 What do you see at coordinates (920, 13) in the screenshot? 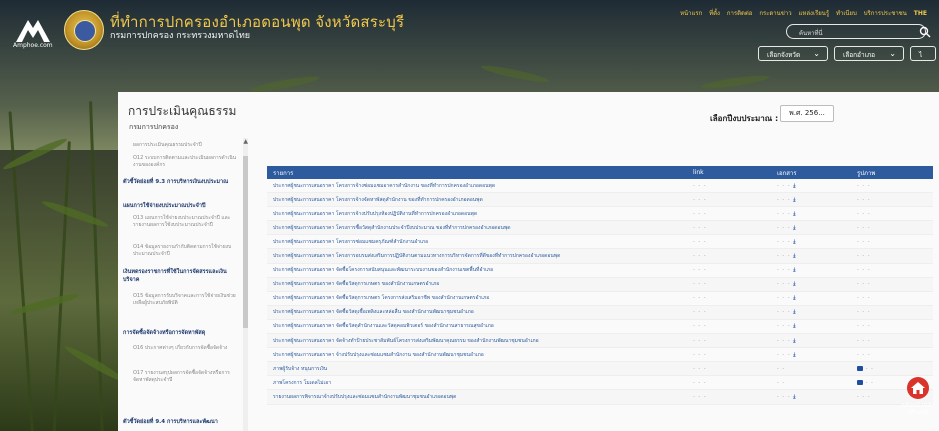
I see `top-link: THE` at bounding box center [920, 13].